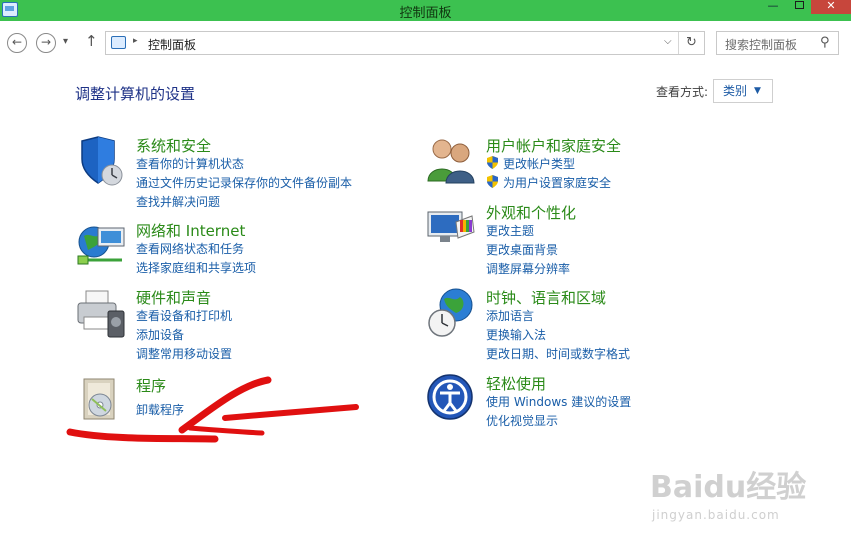 The width and height of the screenshot is (851, 550). What do you see at coordinates (728, 487) in the screenshot?
I see `watermark-brand: Baidu经验` at bounding box center [728, 487].